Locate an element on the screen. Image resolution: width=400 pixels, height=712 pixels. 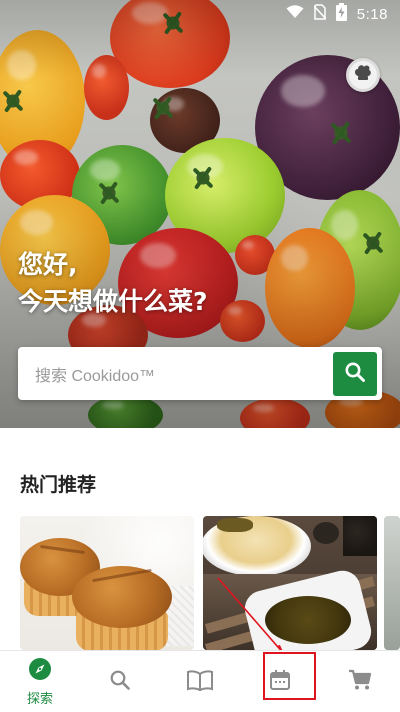
section-title-popular: 热门推荐 is located at coordinates (58, 485).